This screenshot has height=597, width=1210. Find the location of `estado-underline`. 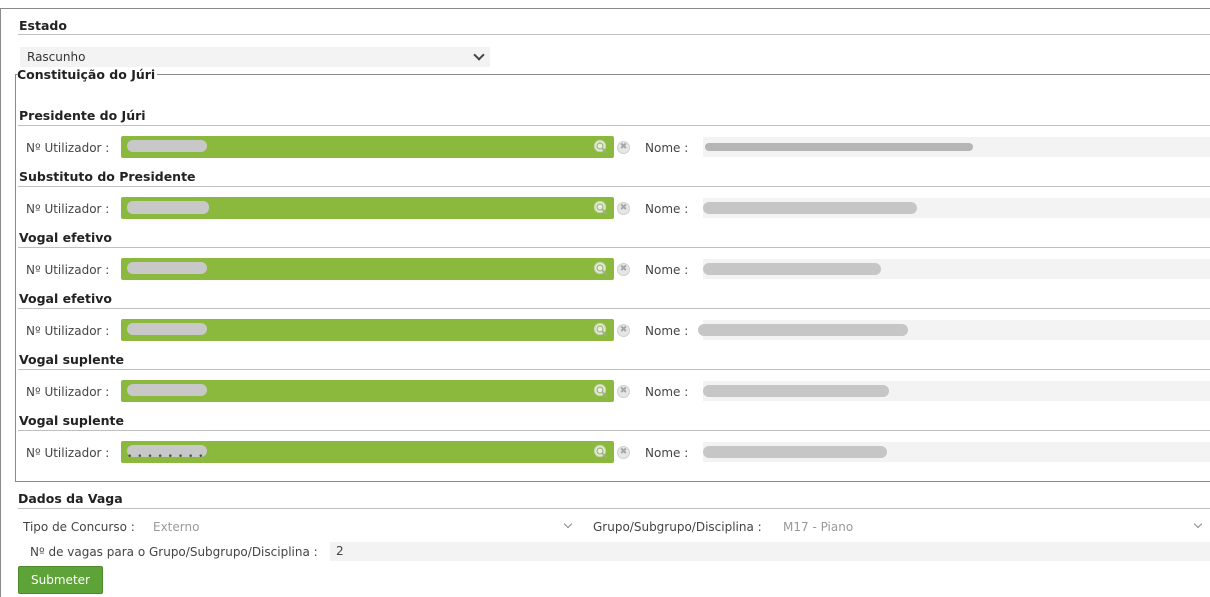

estado-underline is located at coordinates (614, 34).